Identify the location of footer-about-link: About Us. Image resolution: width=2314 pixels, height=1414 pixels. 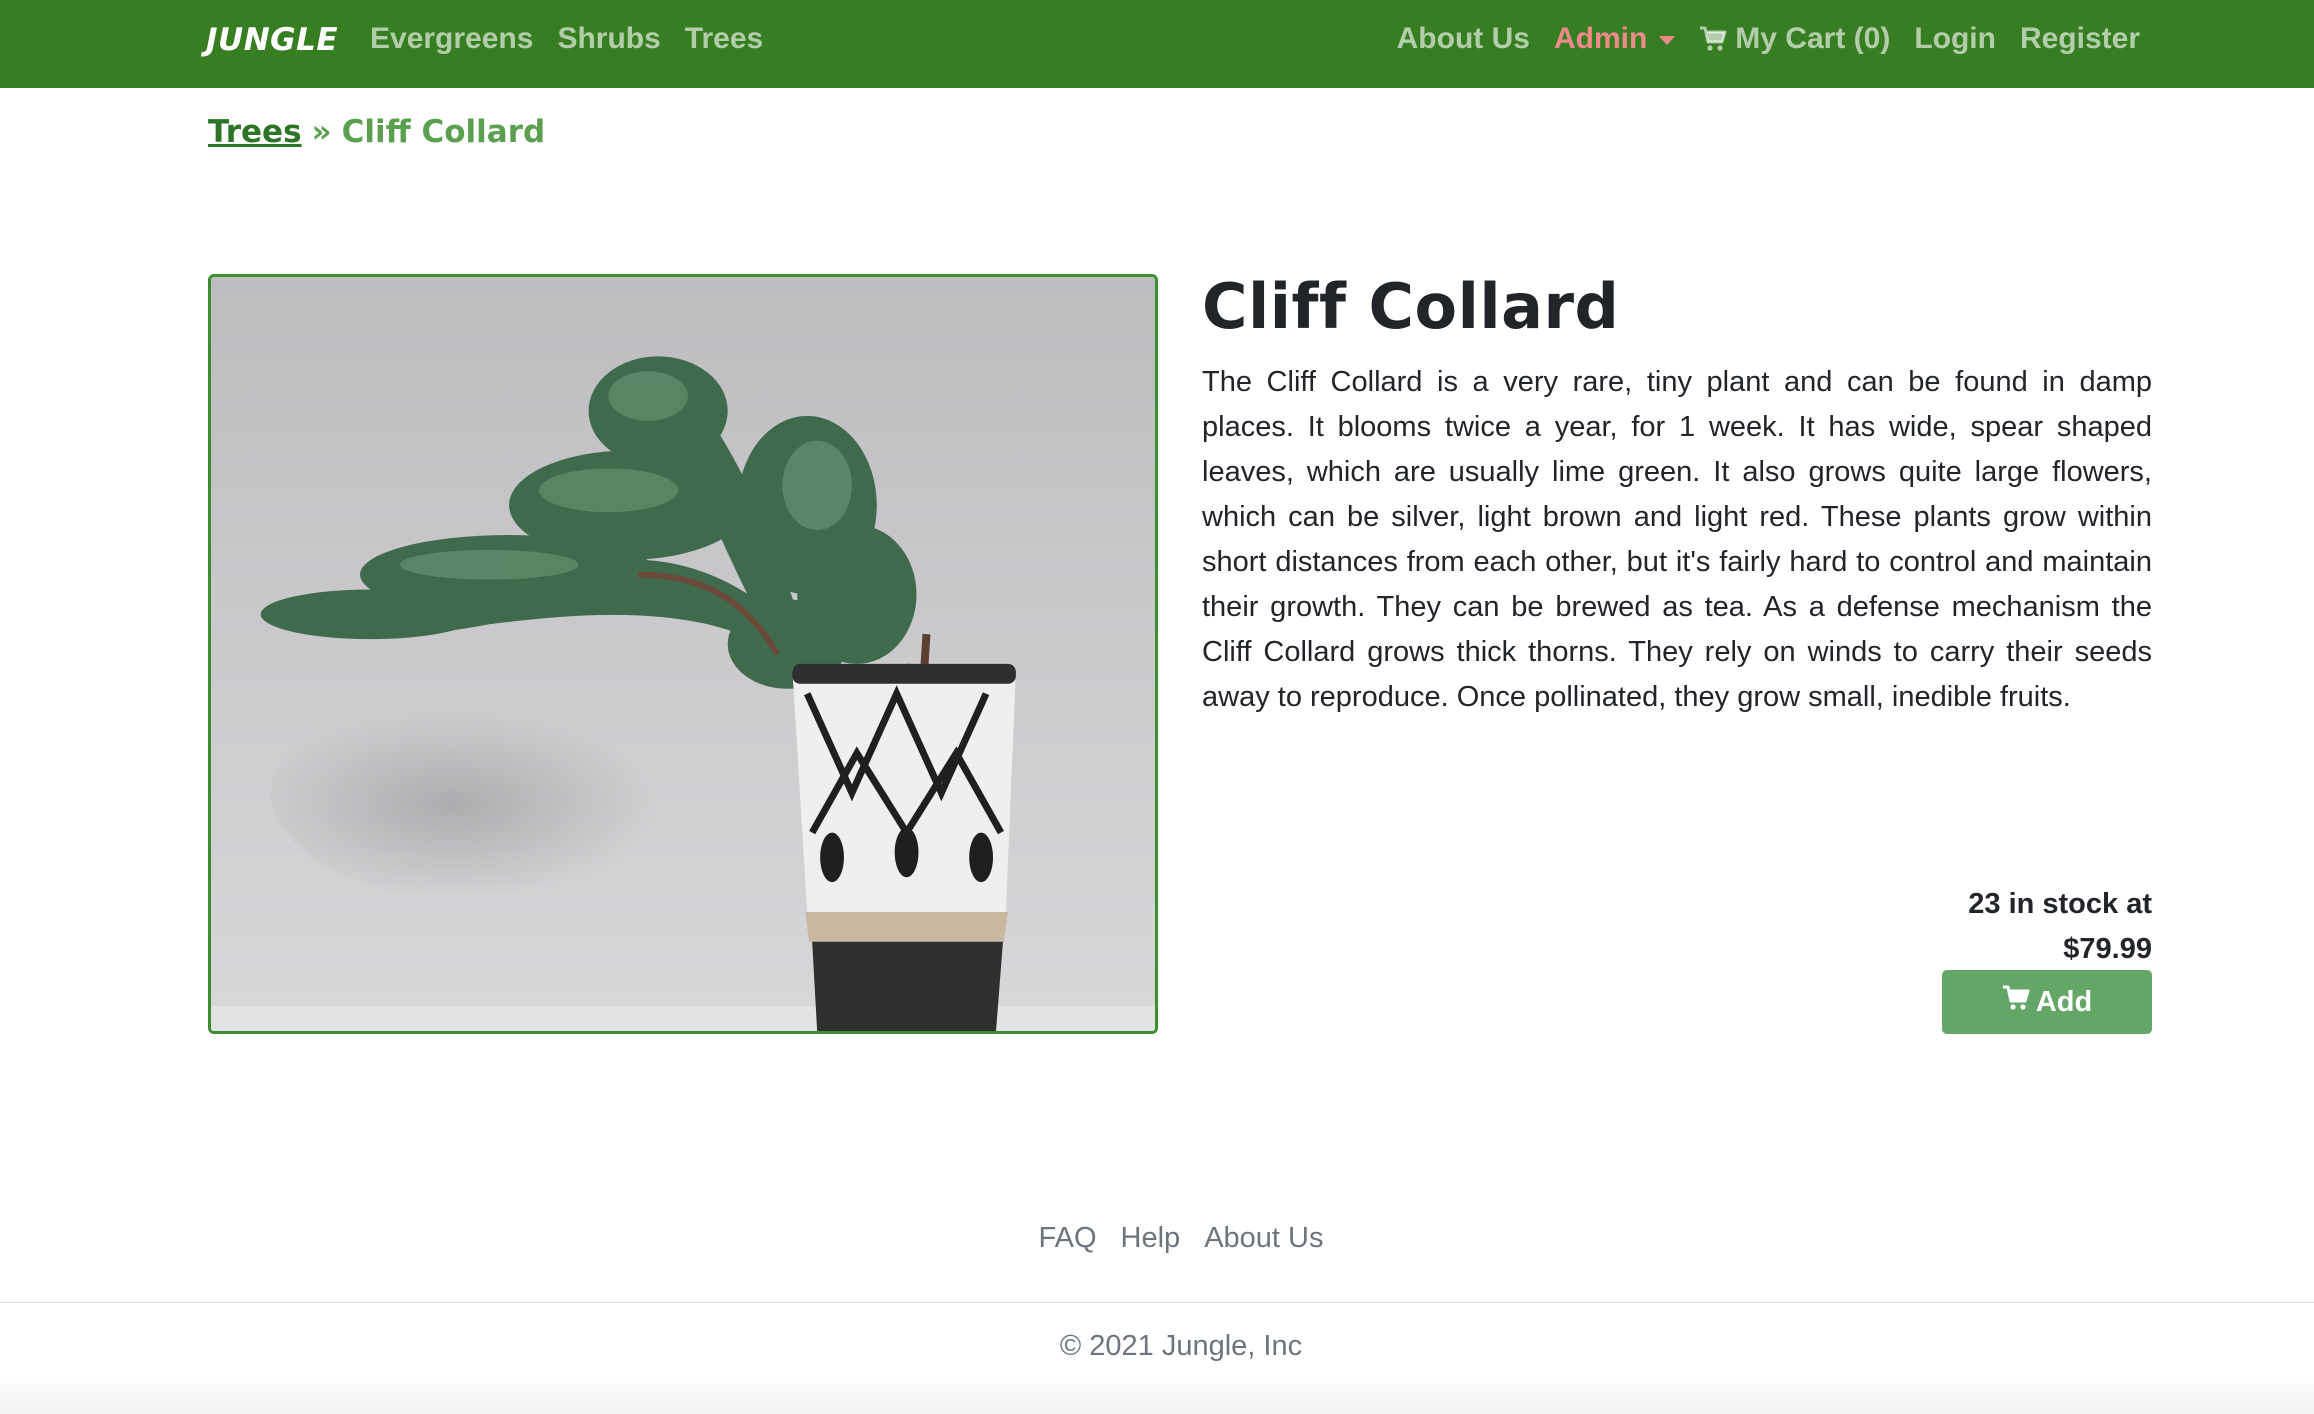
(1263, 1238).